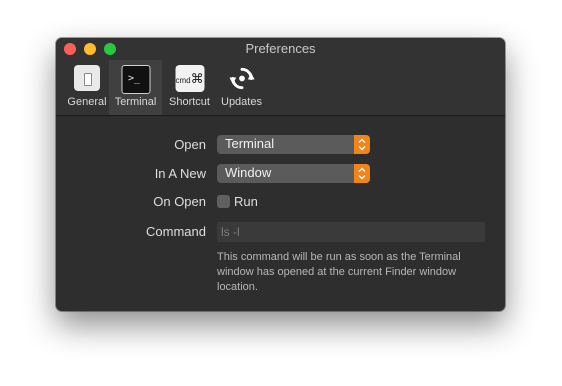 Image resolution: width=562 pixels, height=386 pixels. Describe the element at coordinates (190, 144) in the screenshot. I see `open-label: Open` at that location.